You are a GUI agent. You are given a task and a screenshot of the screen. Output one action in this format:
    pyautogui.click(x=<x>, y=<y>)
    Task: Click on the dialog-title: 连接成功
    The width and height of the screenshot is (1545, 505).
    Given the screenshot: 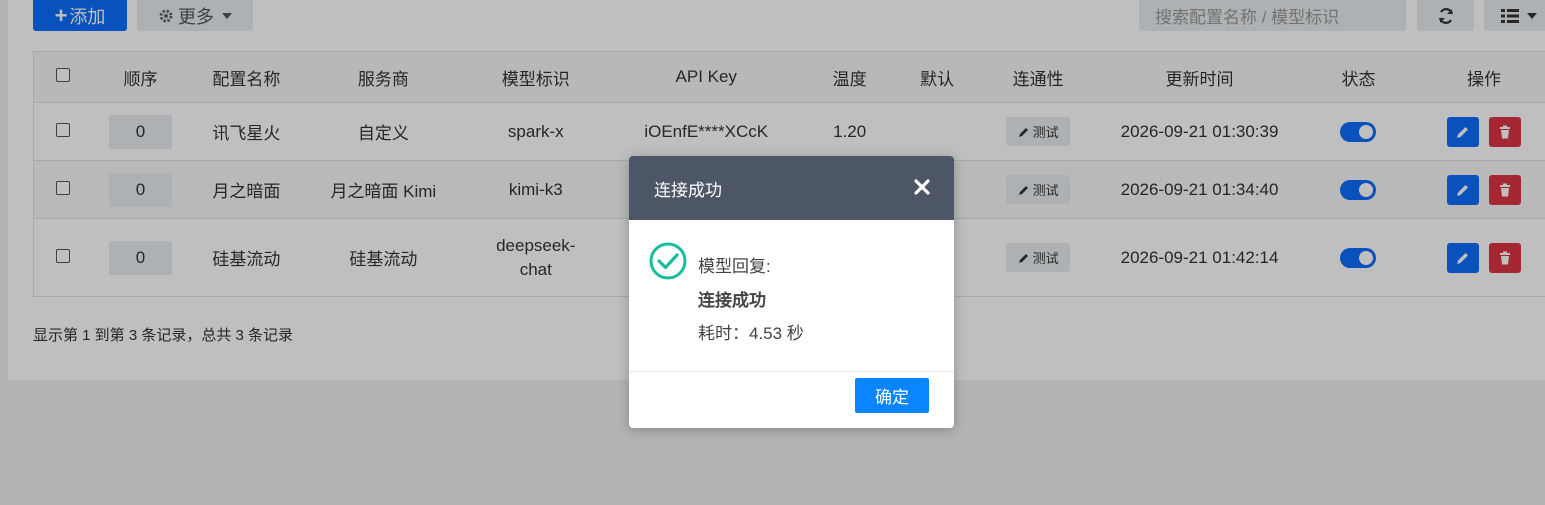 What is the action you would take?
    pyautogui.click(x=688, y=190)
    